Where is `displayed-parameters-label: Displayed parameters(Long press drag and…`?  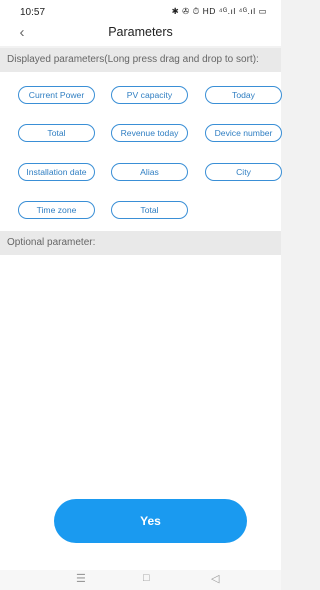 displayed-parameters-label: Displayed parameters(Long press drag and… is located at coordinates (140, 60).